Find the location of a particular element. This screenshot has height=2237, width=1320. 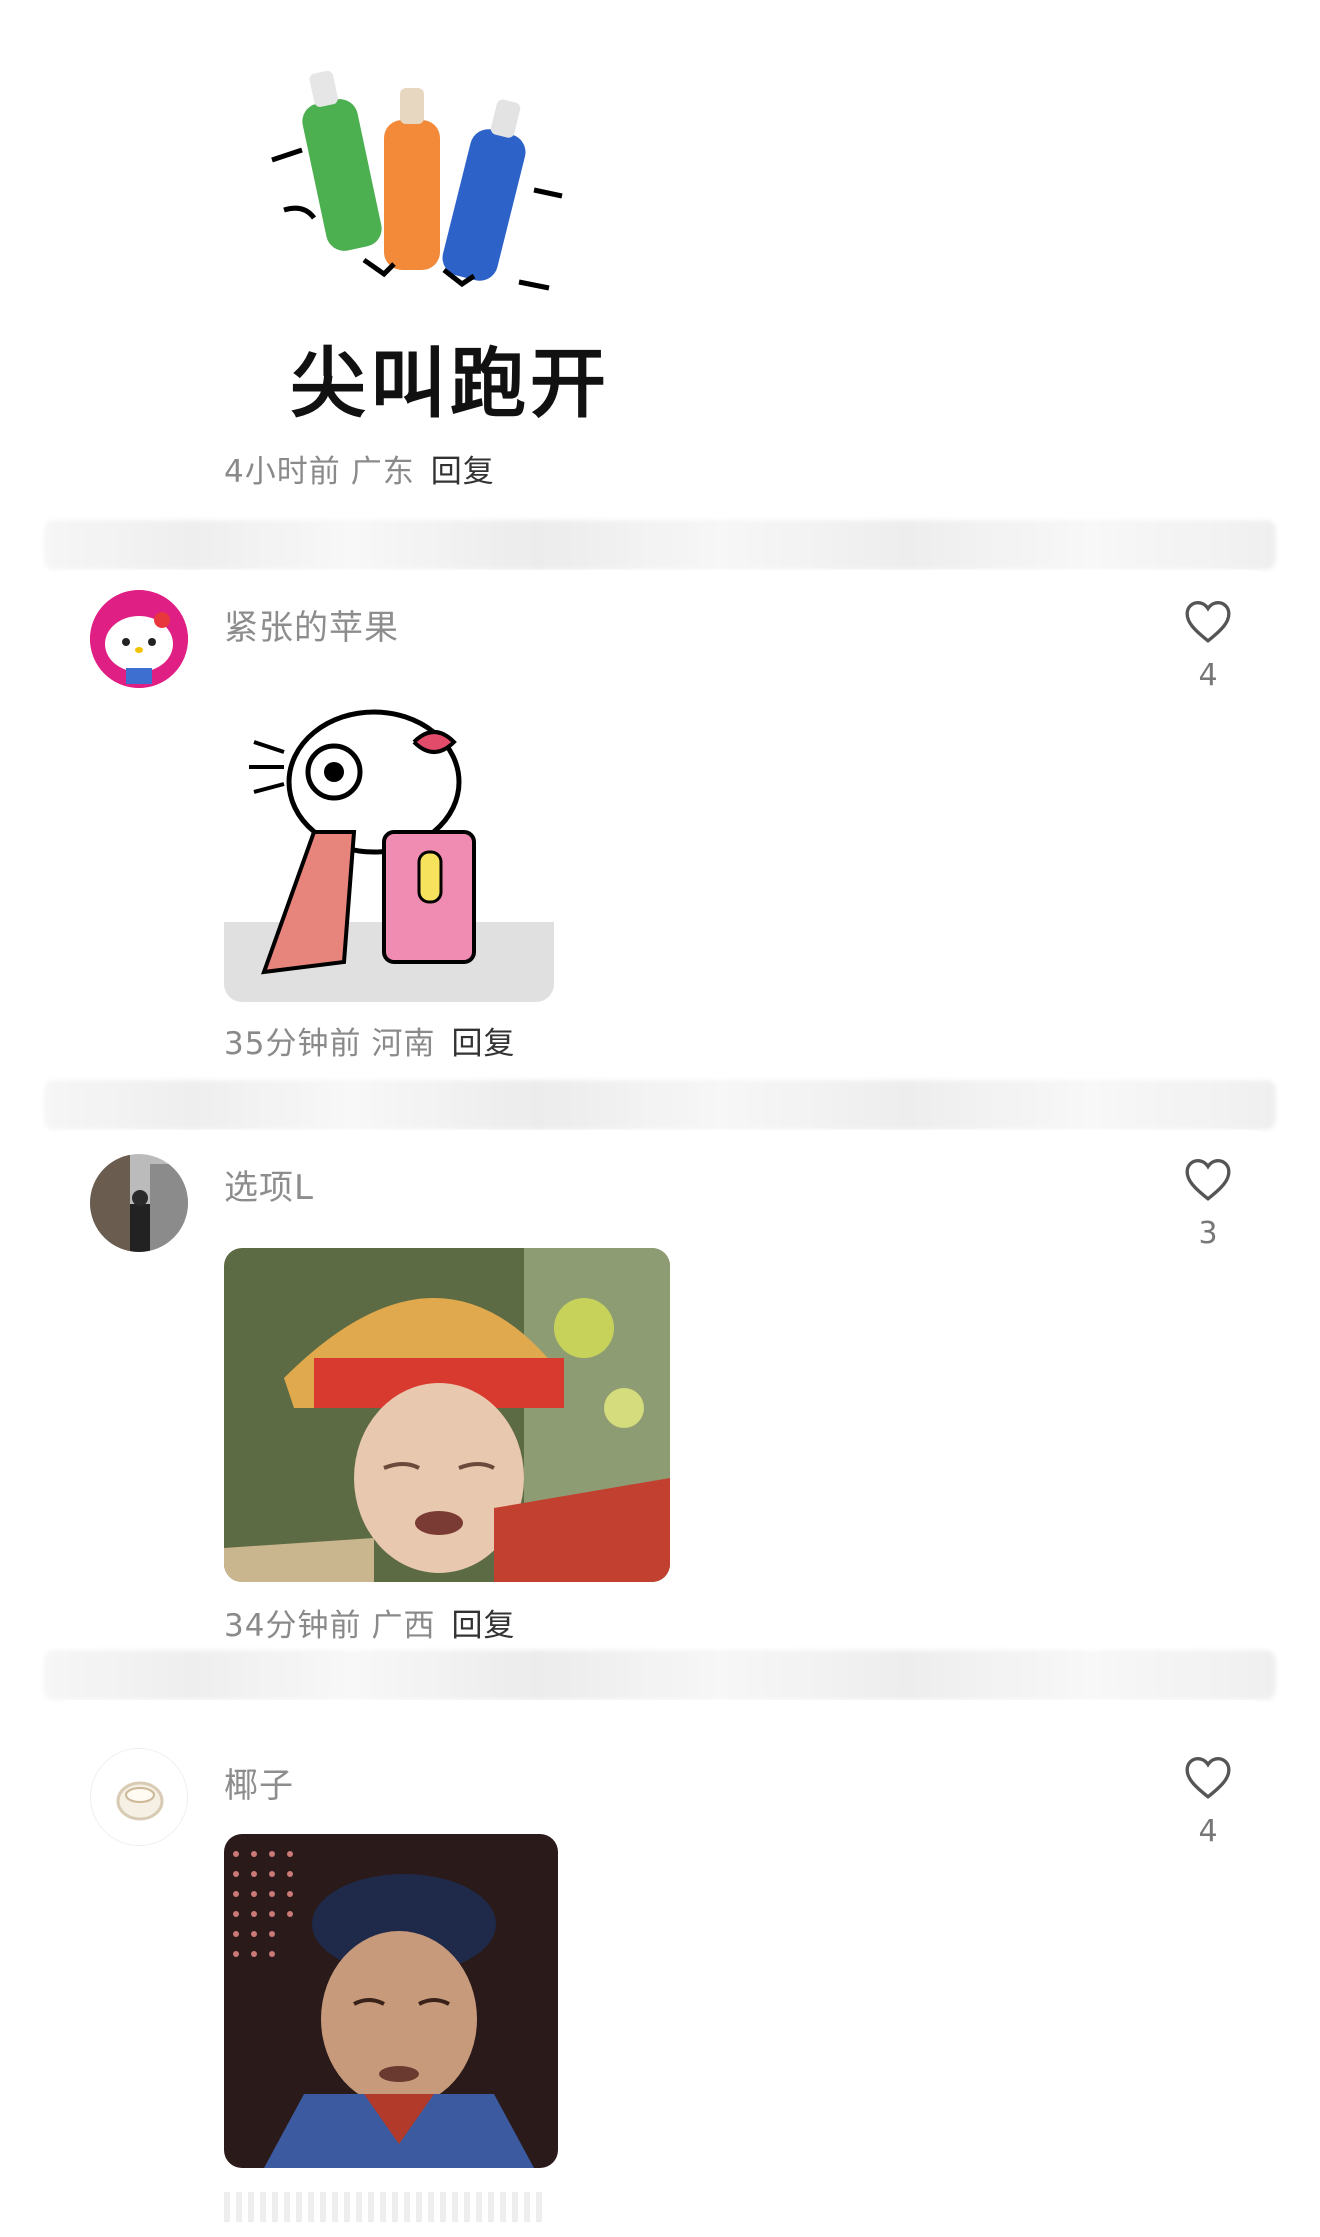

bottle-blue is located at coordinates (484, 190).